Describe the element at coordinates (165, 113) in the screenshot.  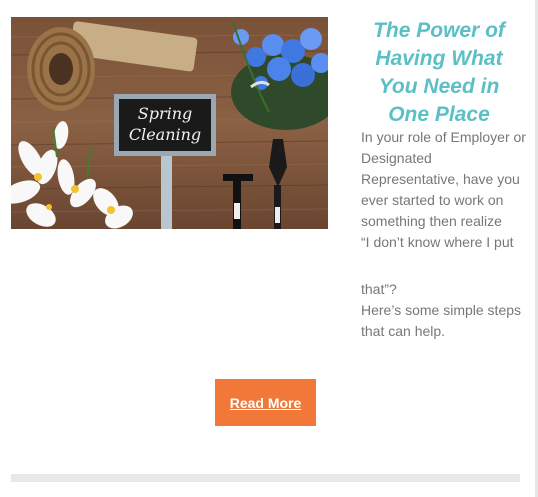
I see `svg-text: Spring` at that location.